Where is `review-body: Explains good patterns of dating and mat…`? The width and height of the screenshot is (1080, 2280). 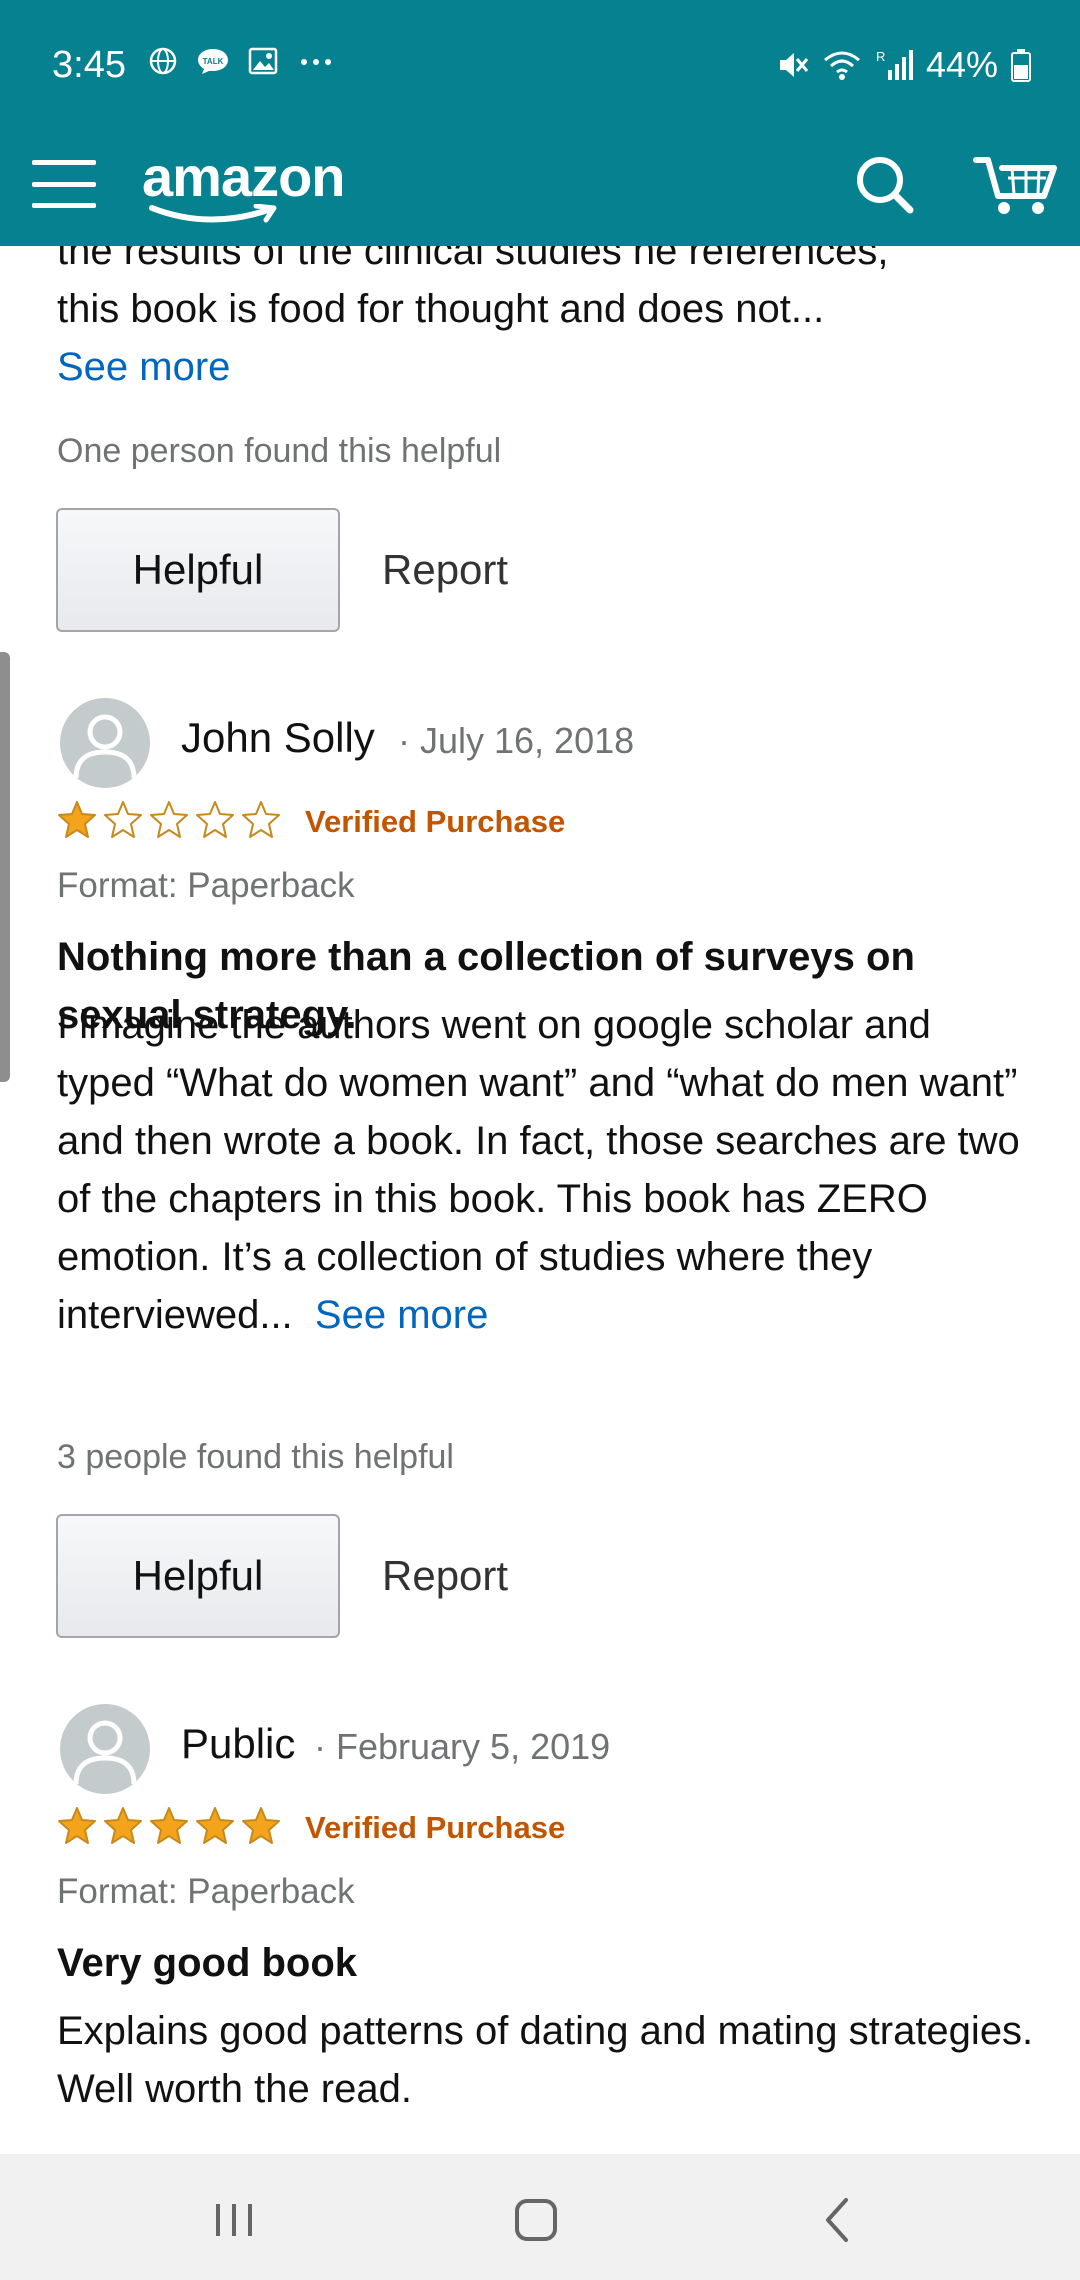 review-body: Explains good patterns of dating and mat… is located at coordinates (545, 2060).